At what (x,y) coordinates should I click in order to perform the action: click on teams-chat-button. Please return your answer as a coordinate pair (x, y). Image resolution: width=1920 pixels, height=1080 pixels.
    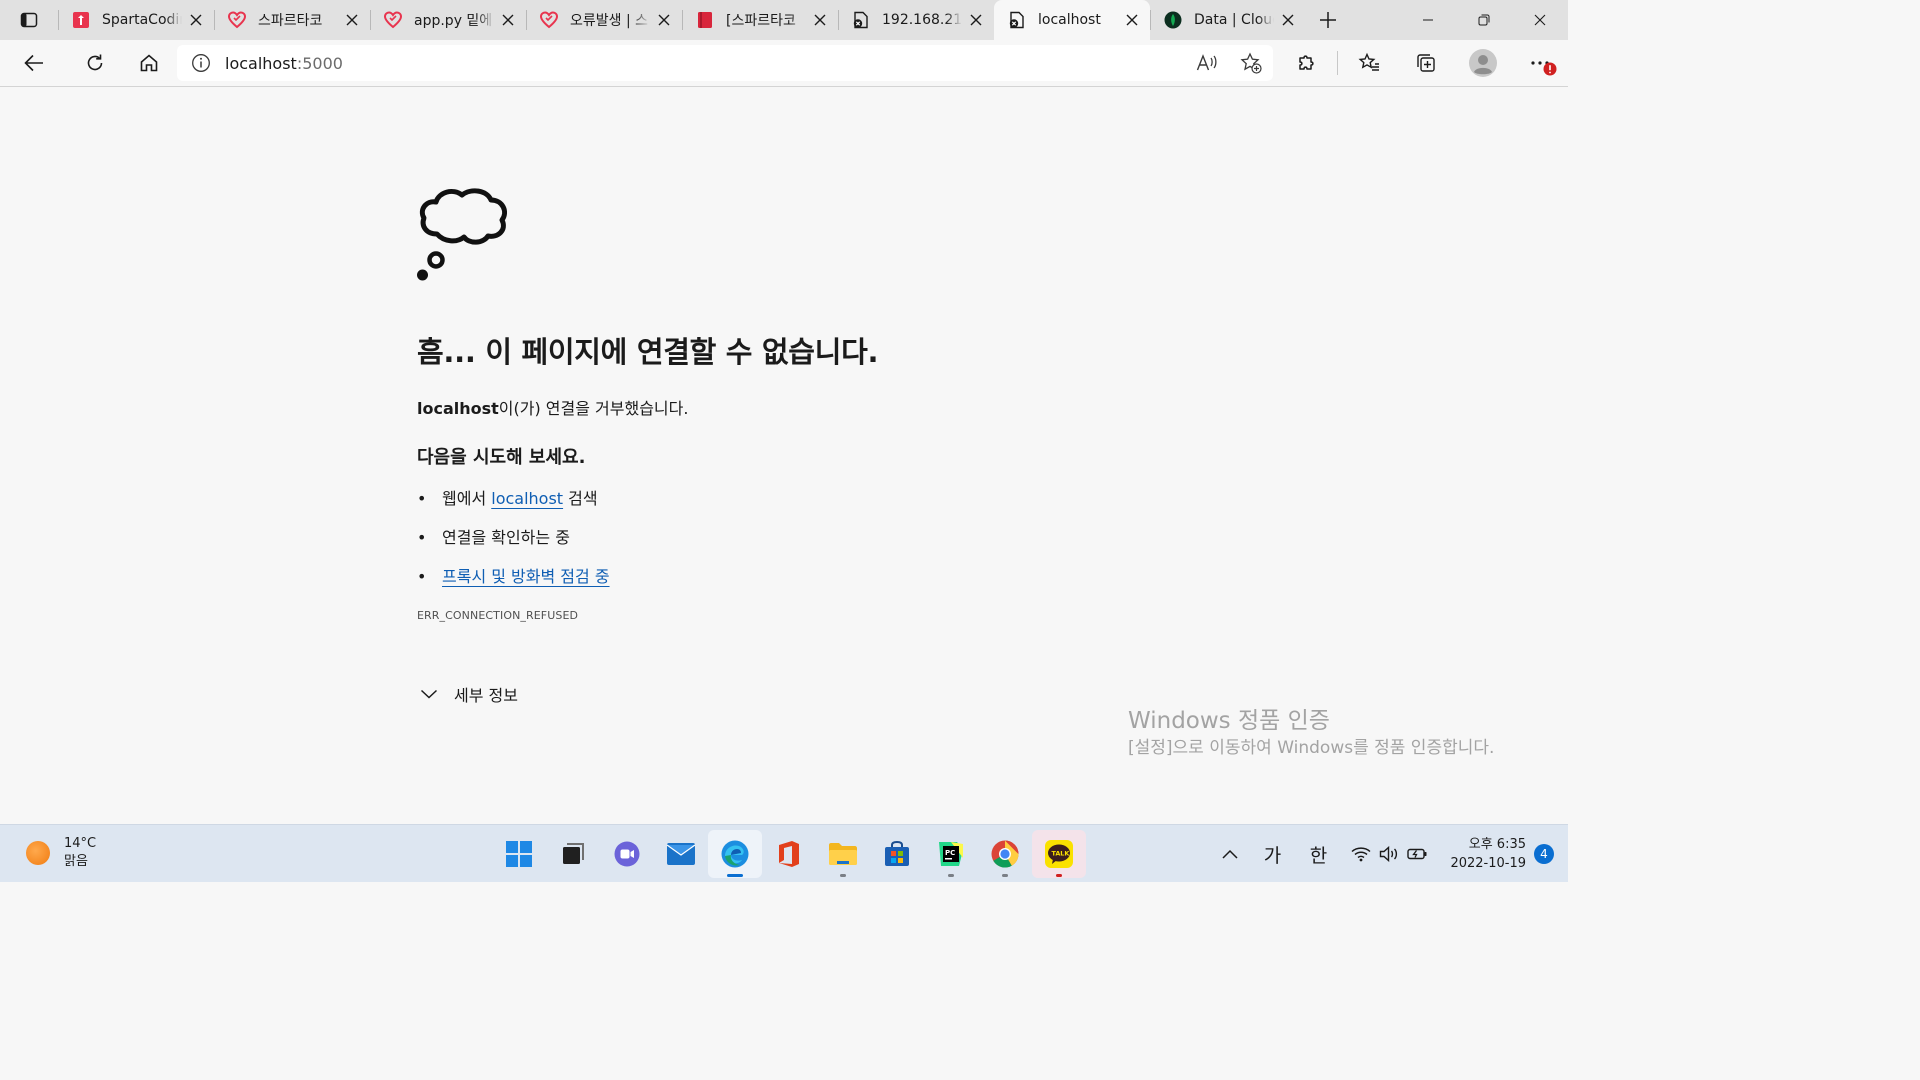
    Looking at the image, I should click on (627, 854).